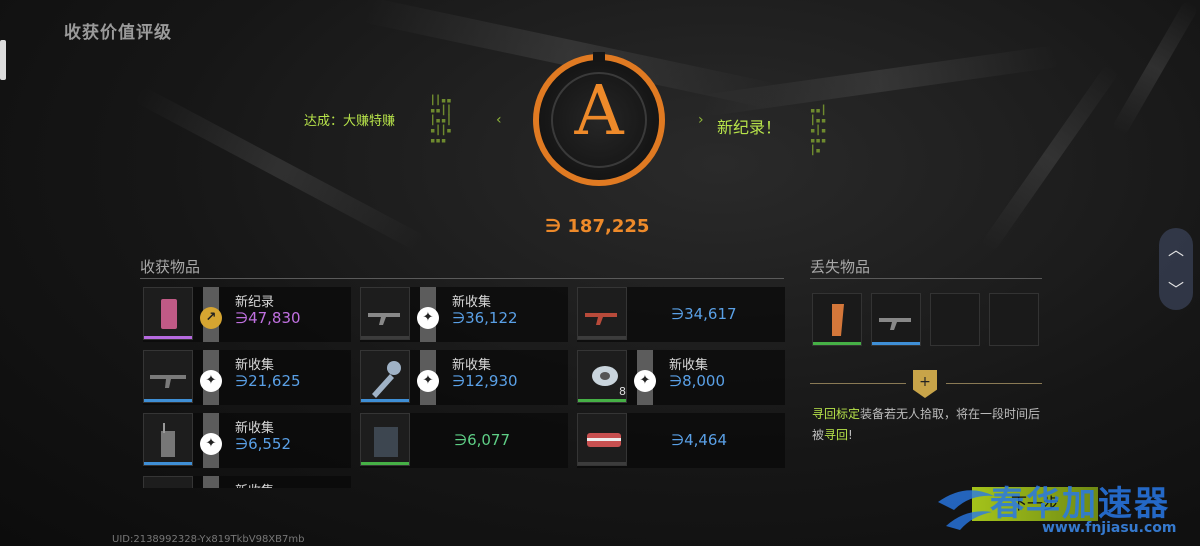  What do you see at coordinates (602, 439) in the screenshot?
I see `bandage-icon` at bounding box center [602, 439].